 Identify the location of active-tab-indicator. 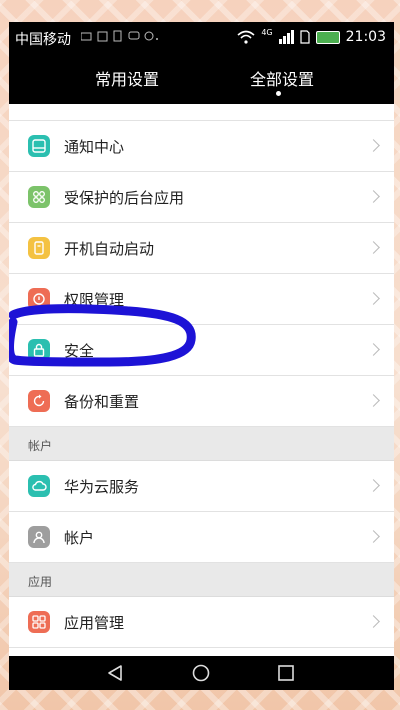
(278, 93).